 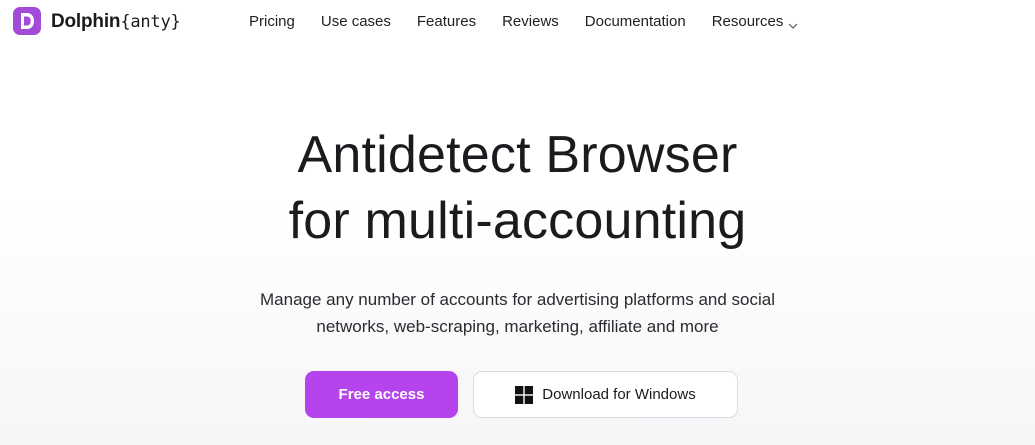 What do you see at coordinates (272, 22) in the screenshot?
I see `nav-pricing: Pricing` at bounding box center [272, 22].